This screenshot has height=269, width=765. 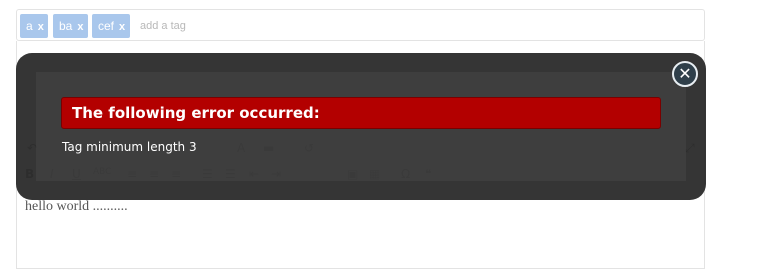 I want to click on error-banner: The following error occurred:, so click(x=361, y=113).